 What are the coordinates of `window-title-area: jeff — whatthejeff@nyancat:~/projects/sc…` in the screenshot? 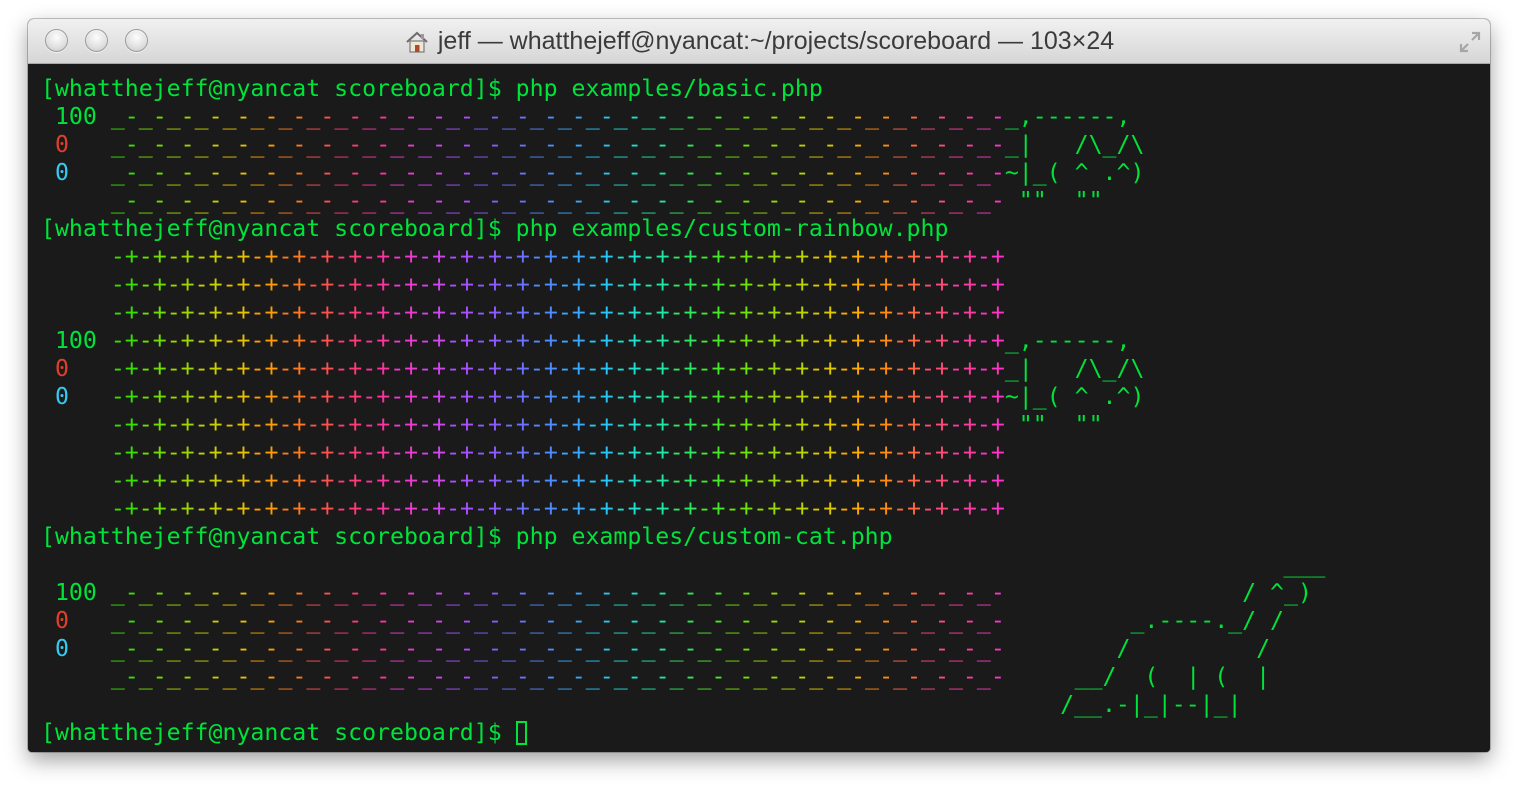 It's located at (759, 41).